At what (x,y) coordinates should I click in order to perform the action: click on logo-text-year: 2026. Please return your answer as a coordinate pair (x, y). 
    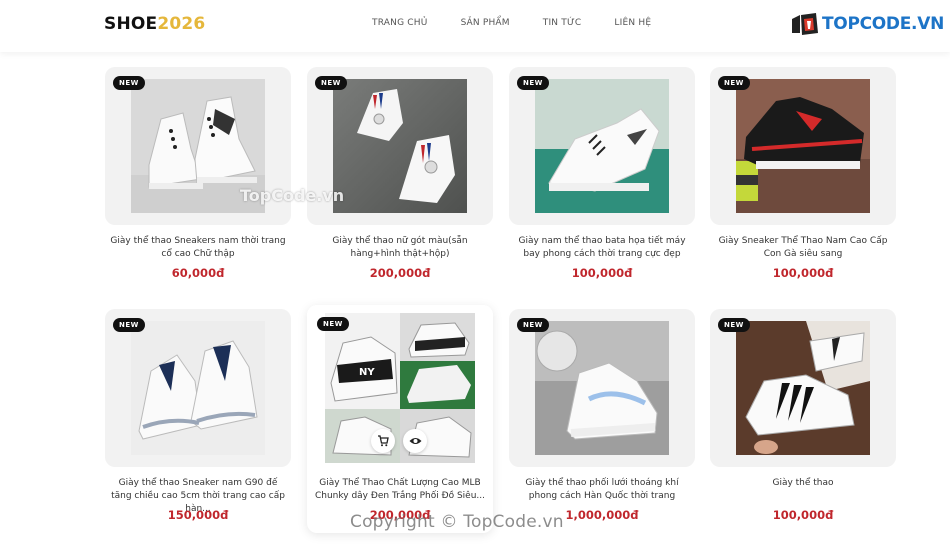
    Looking at the image, I should click on (181, 24).